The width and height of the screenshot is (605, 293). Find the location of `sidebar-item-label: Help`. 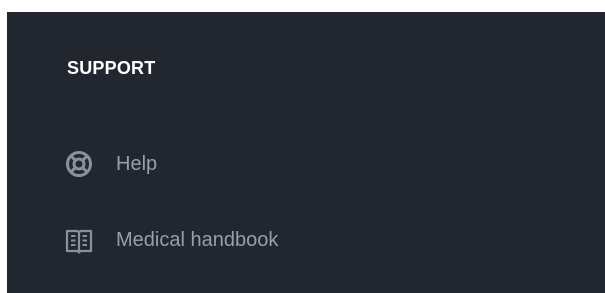

sidebar-item-label: Help is located at coordinates (137, 163).